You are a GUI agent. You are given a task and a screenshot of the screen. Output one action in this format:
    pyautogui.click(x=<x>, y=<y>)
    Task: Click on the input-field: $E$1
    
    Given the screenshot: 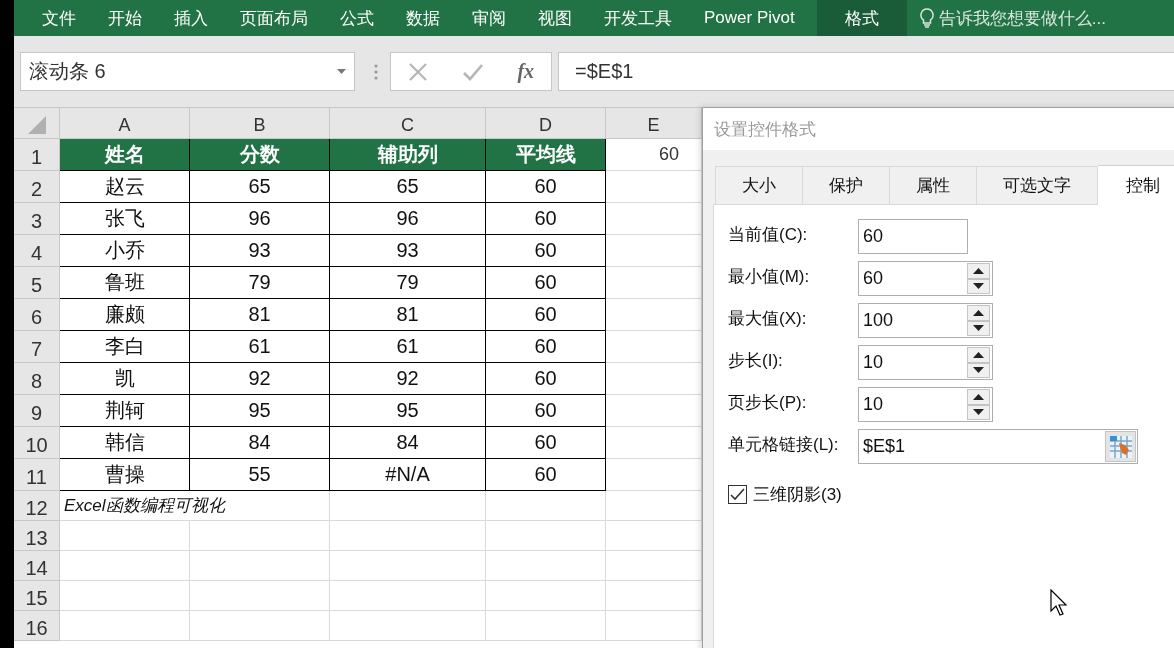 What is the action you would take?
    pyautogui.click(x=998, y=446)
    